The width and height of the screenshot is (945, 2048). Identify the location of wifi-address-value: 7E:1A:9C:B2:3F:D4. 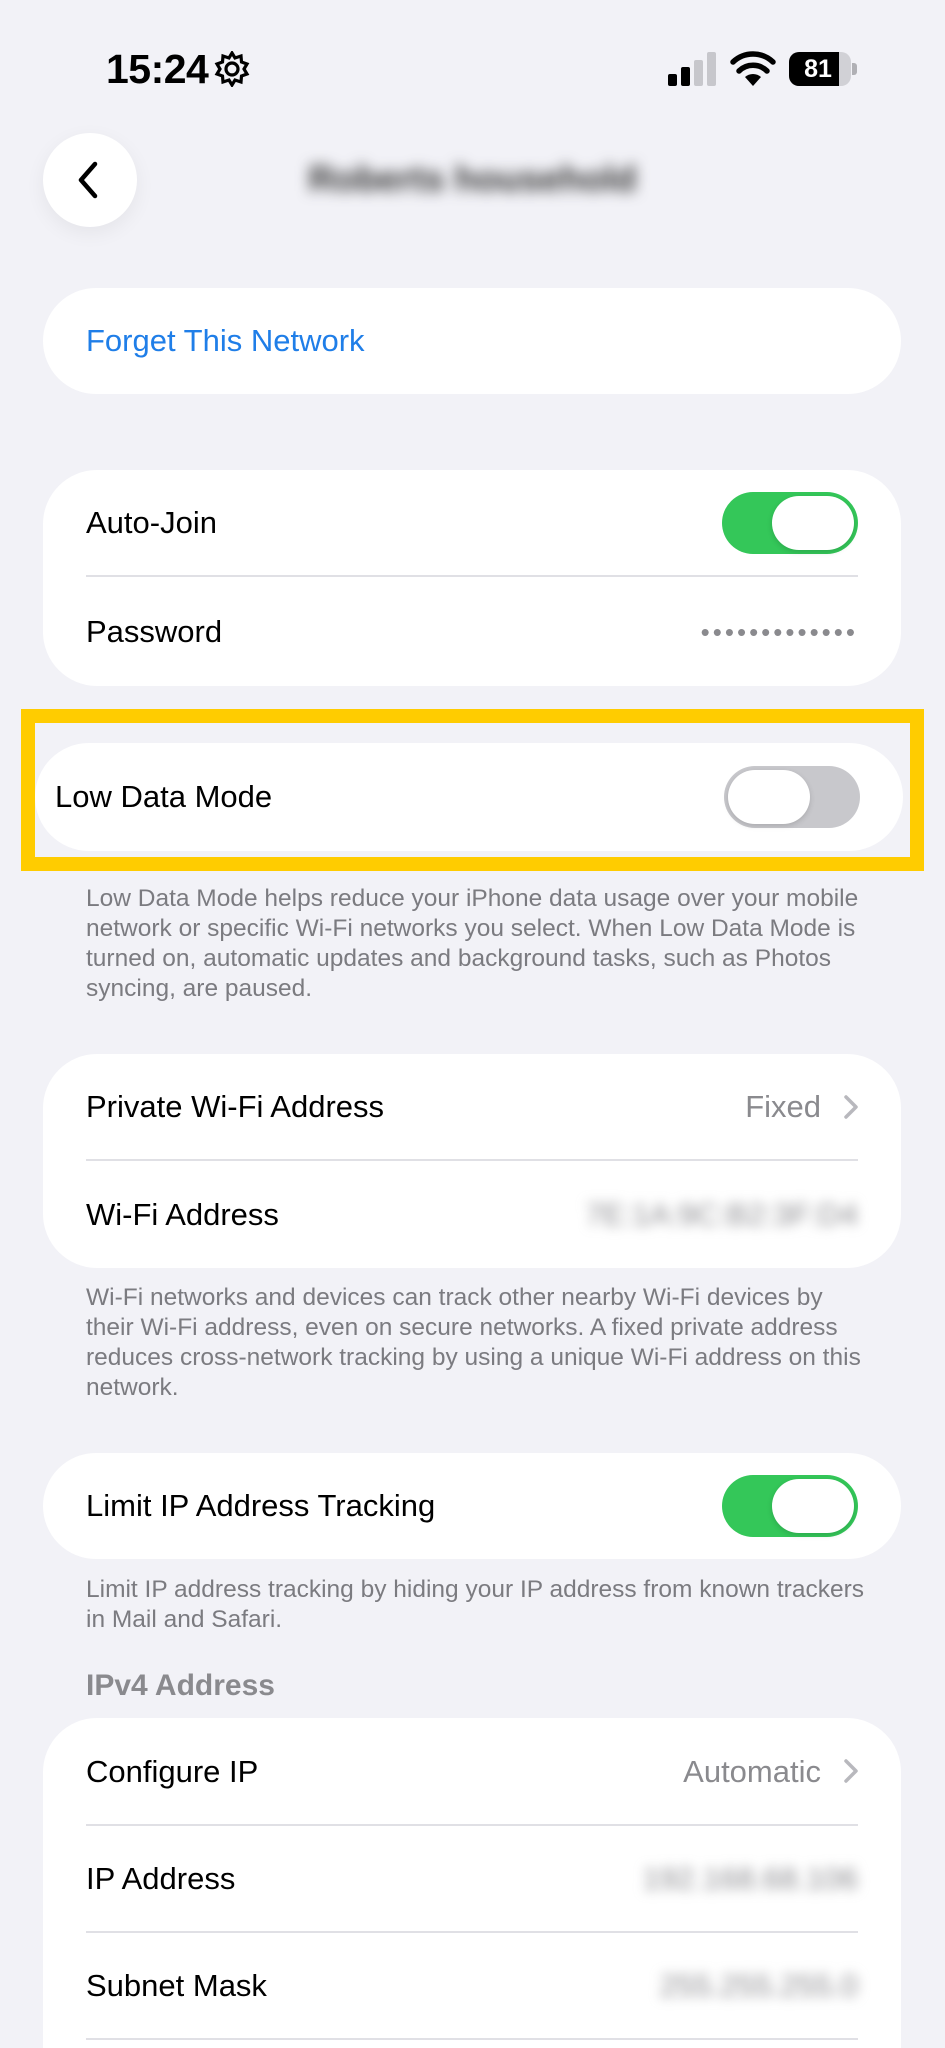
(721, 1214).